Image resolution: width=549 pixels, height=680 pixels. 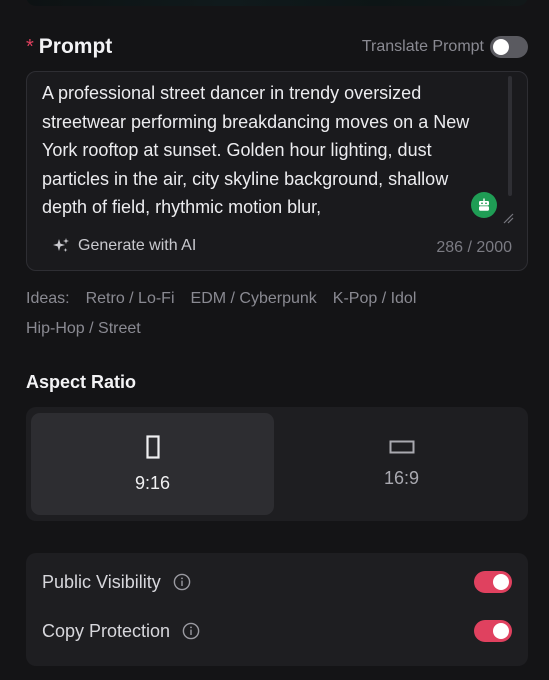 I want to click on character-count: 286 / 2000, so click(x=474, y=247).